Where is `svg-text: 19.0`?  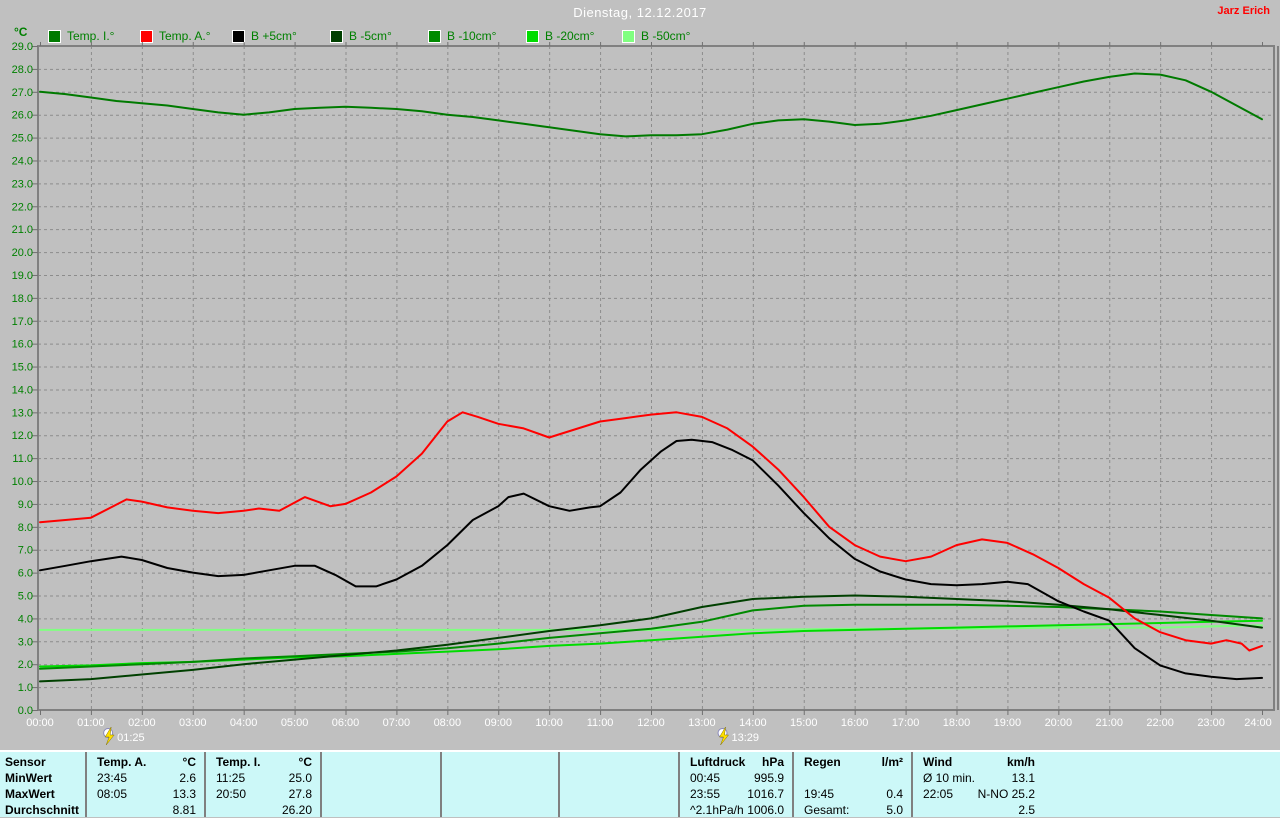 svg-text: 19.0 is located at coordinates (22, 276).